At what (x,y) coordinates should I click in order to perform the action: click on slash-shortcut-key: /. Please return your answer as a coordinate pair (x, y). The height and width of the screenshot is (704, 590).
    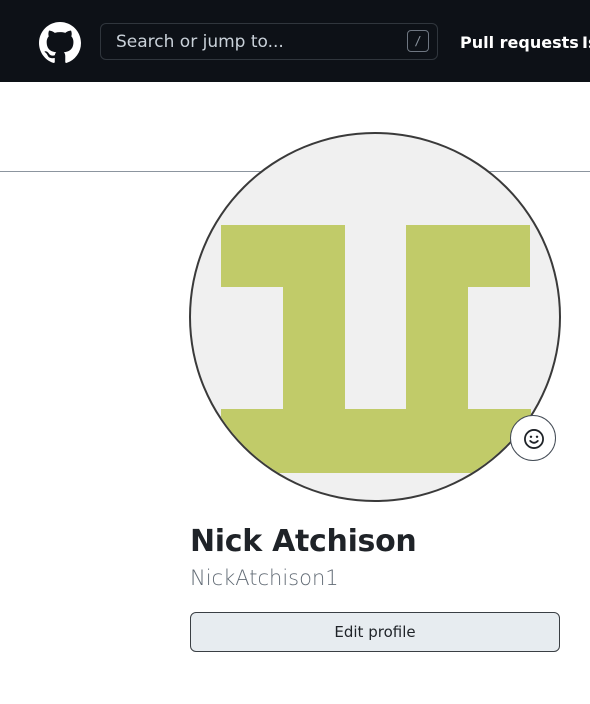
    Looking at the image, I should click on (418, 41).